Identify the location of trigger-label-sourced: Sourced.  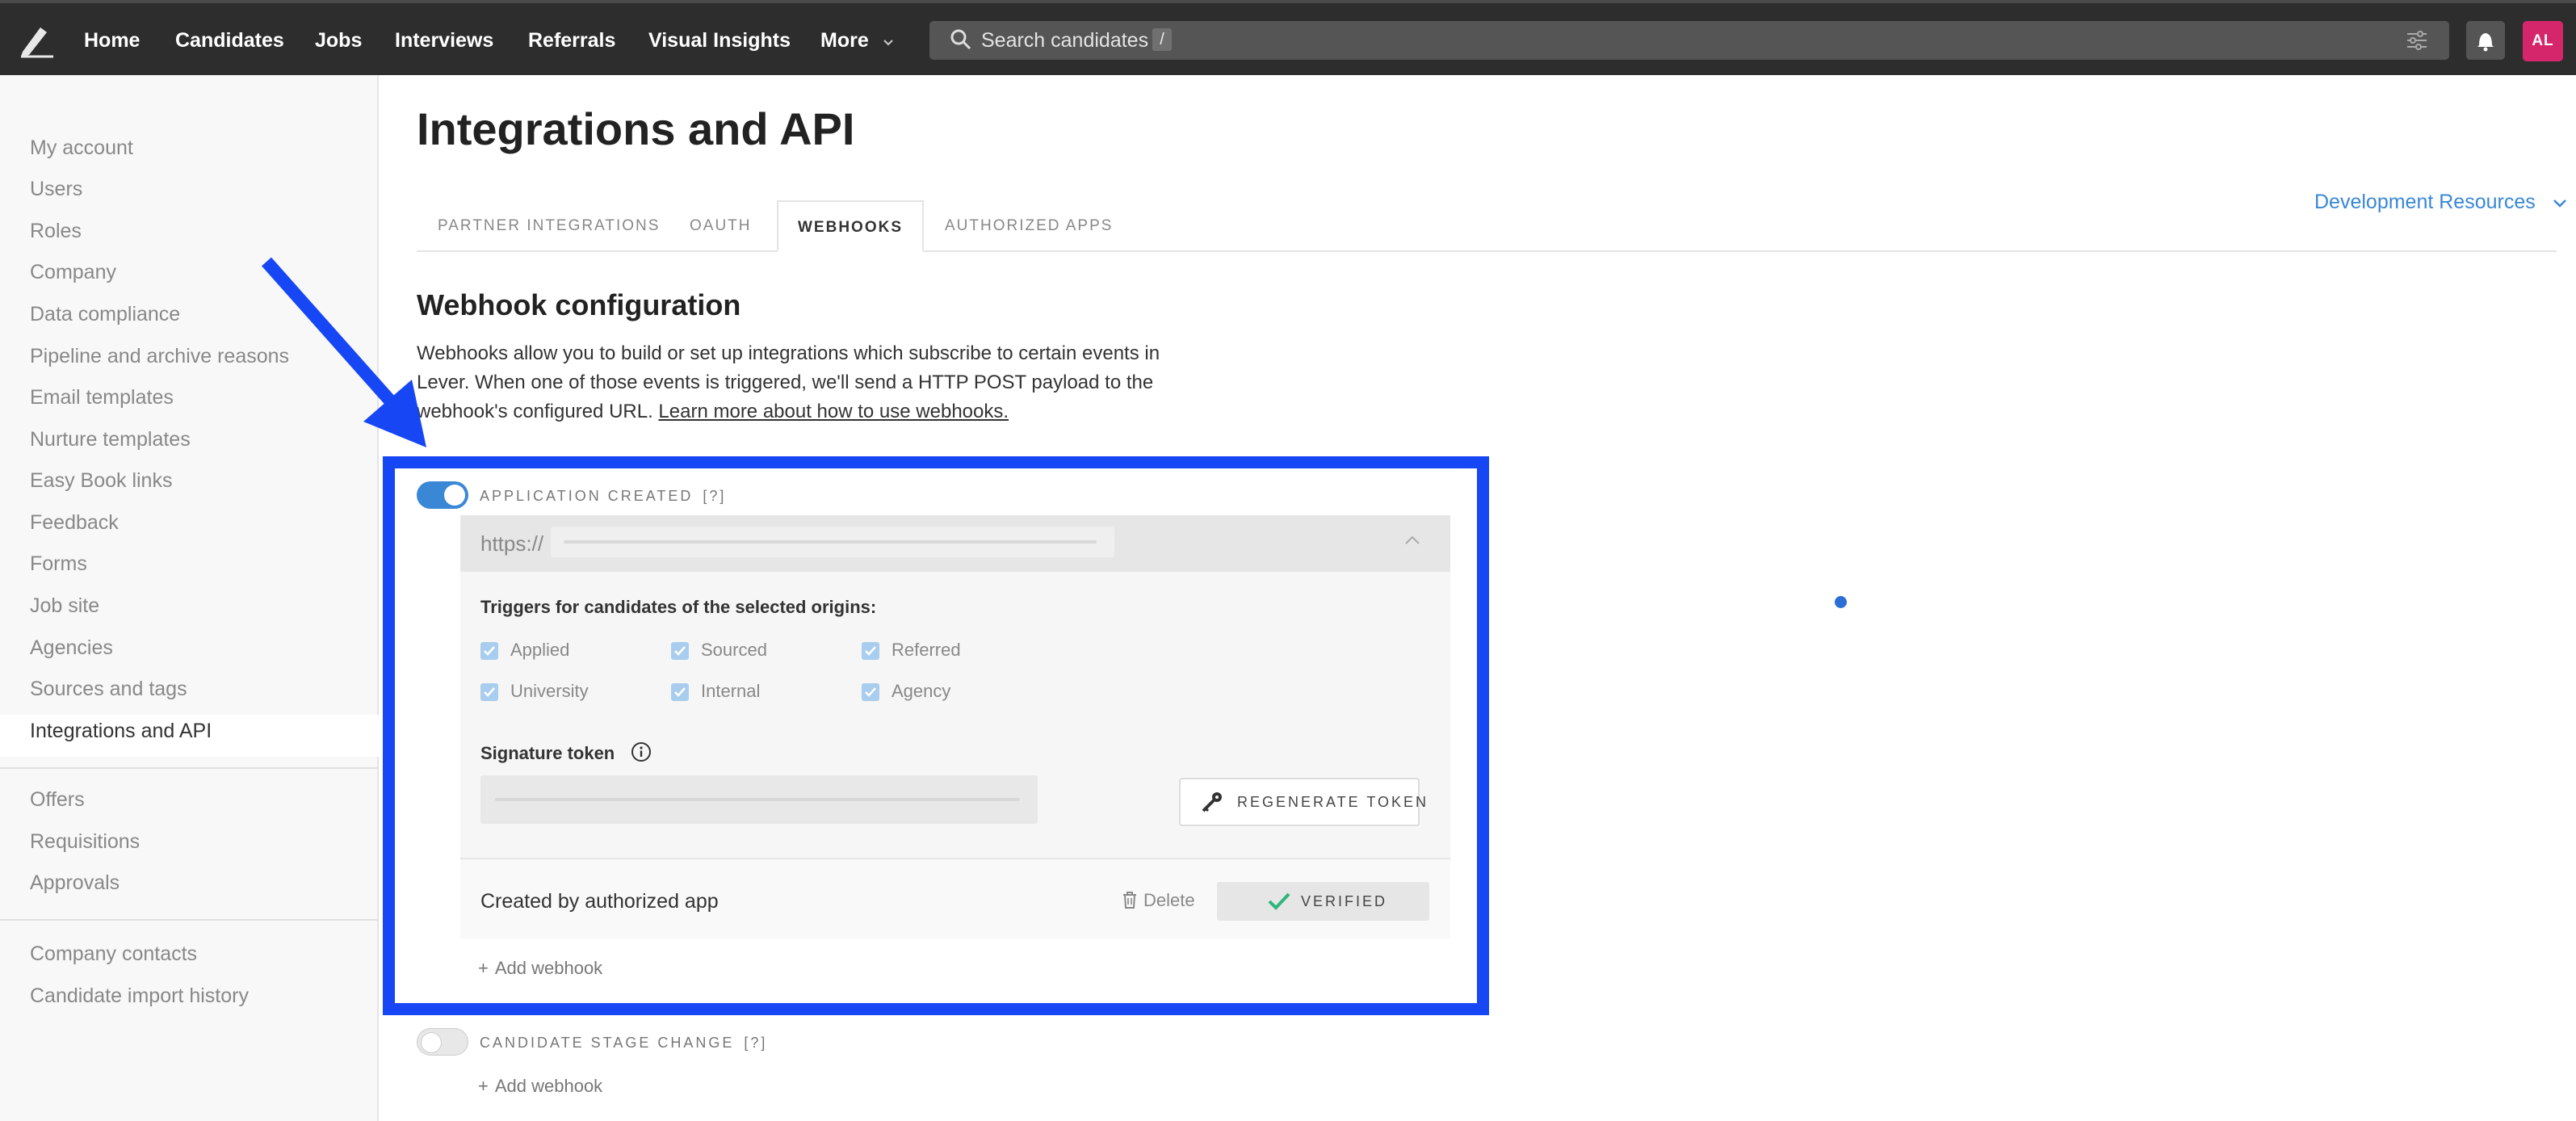
(734, 650).